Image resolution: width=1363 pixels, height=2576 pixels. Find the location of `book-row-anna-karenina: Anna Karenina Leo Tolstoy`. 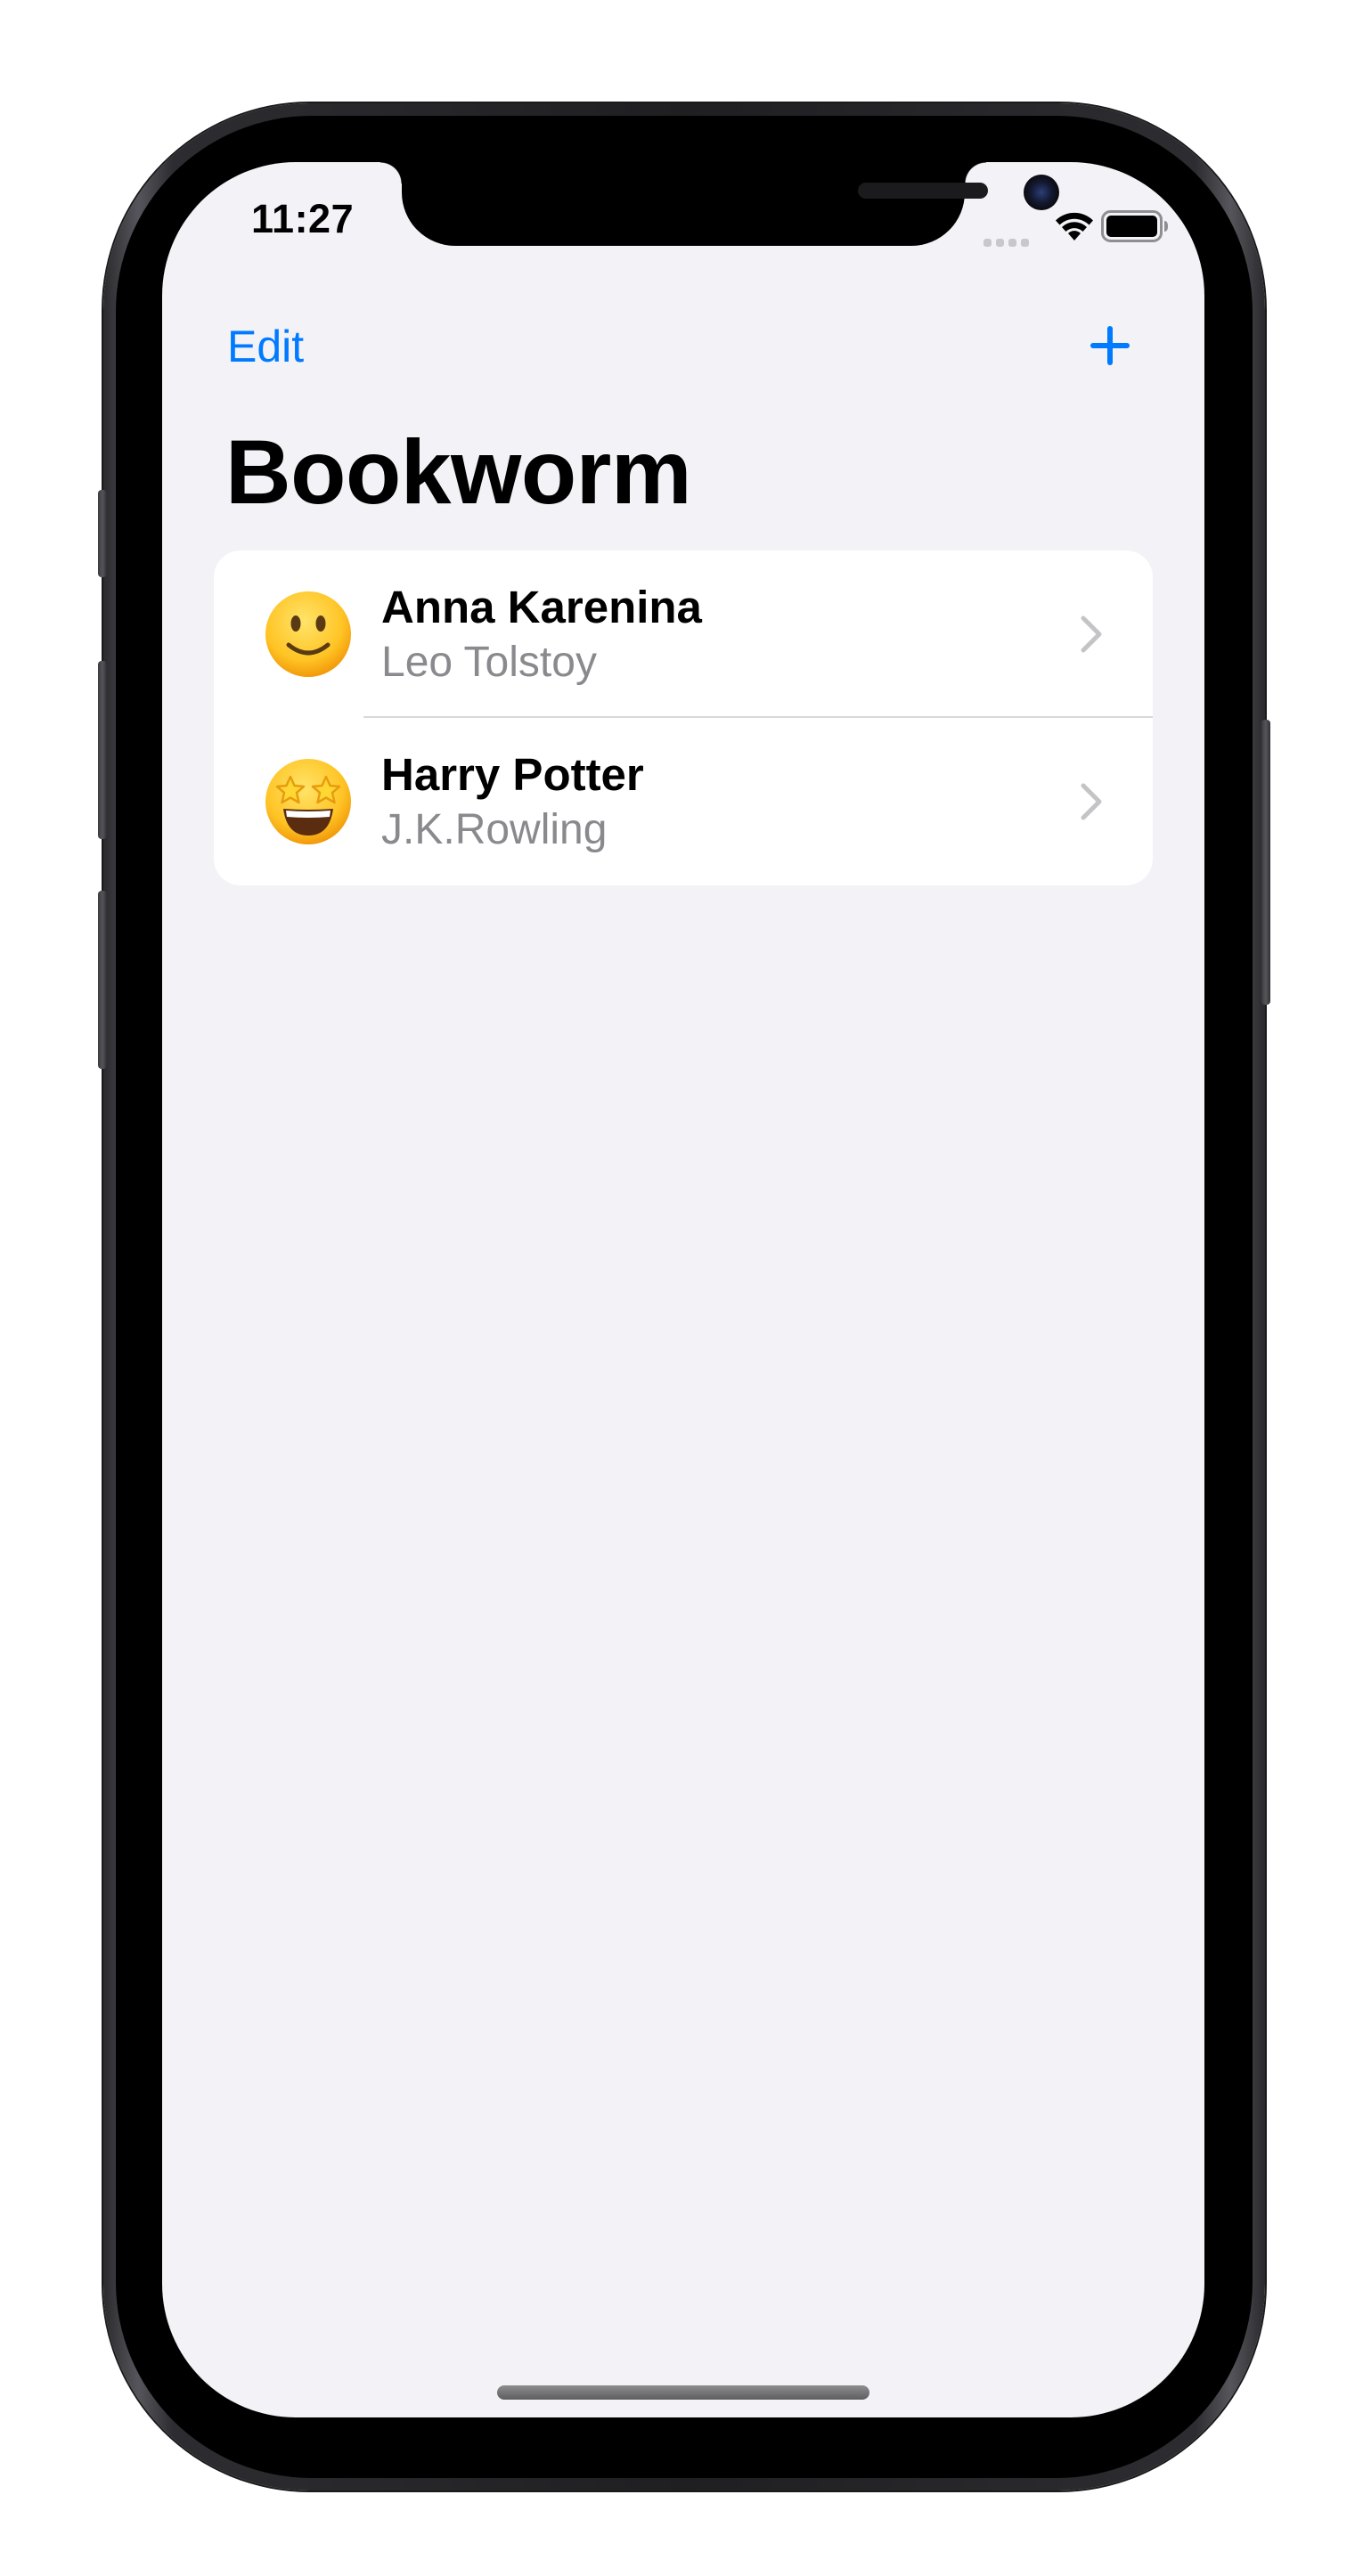

book-row-anna-karenina: Anna Karenina Leo Tolstoy is located at coordinates (684, 634).